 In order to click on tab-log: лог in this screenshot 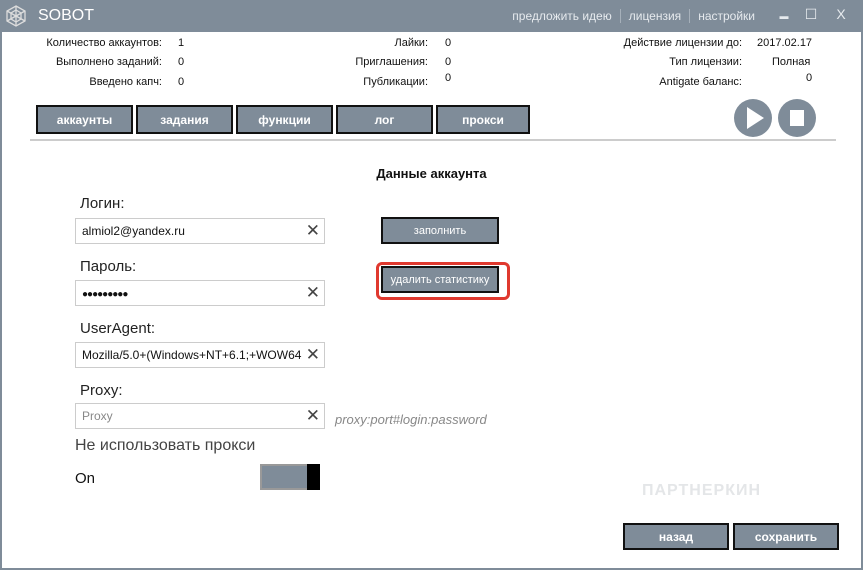, I will do `click(384, 119)`.